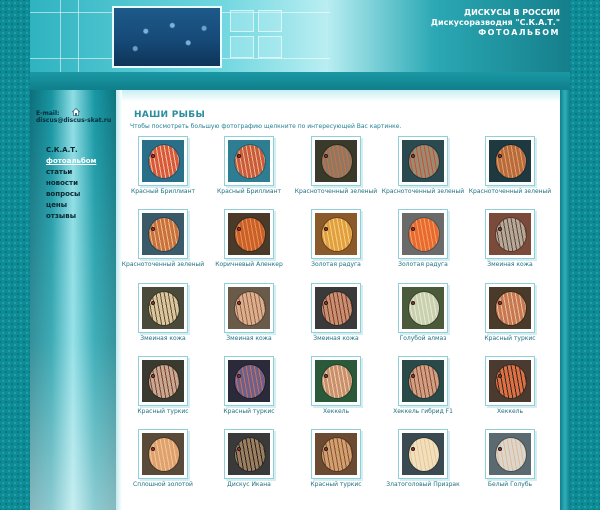 This screenshot has height=510, width=600. I want to click on fish-caption: Белый Голубь, so click(510, 484).